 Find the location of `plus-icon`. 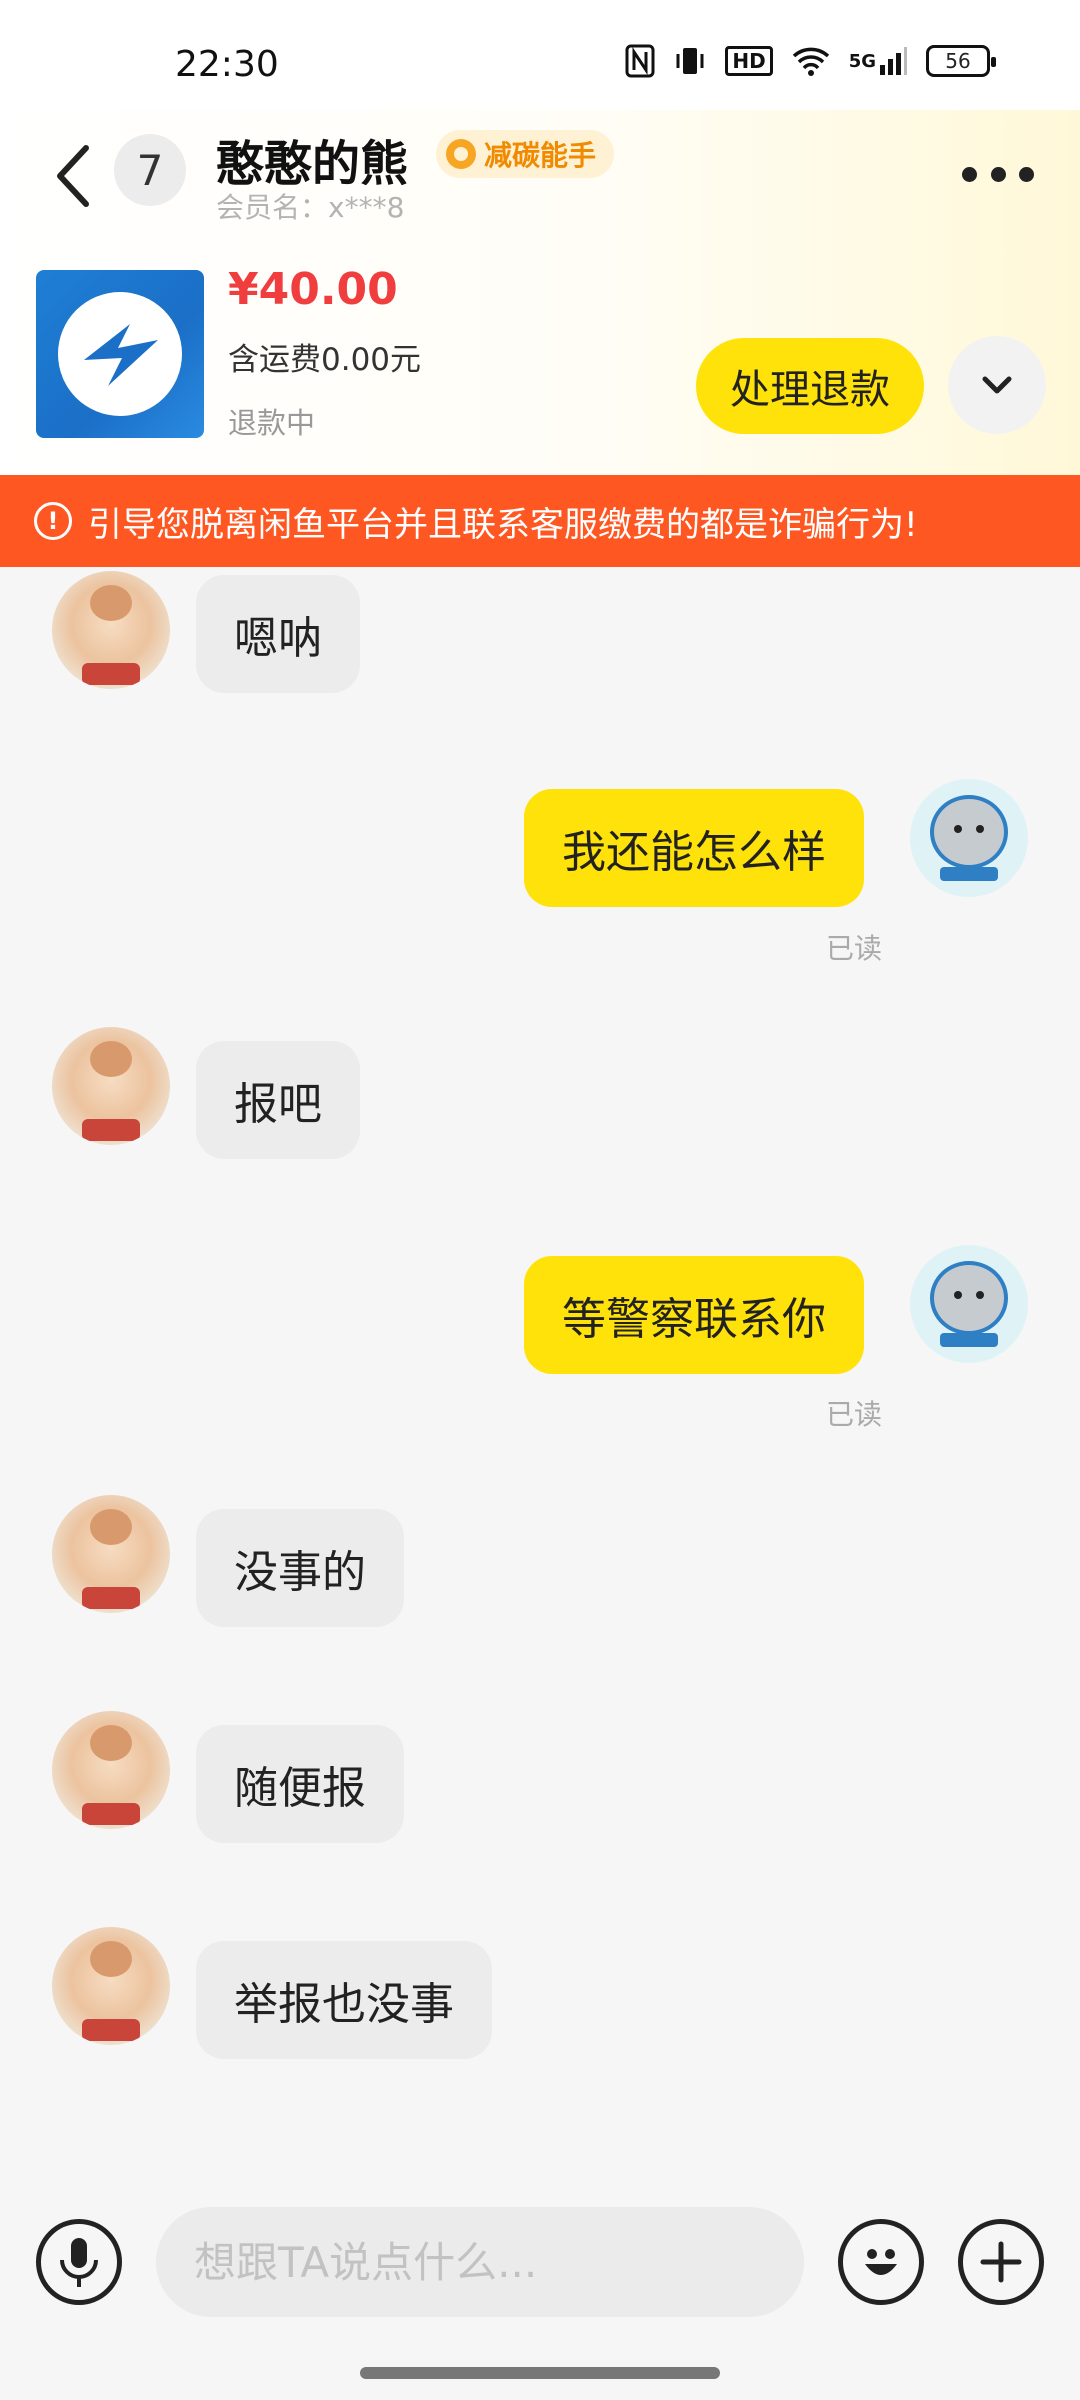

plus-icon is located at coordinates (1001, 2262).